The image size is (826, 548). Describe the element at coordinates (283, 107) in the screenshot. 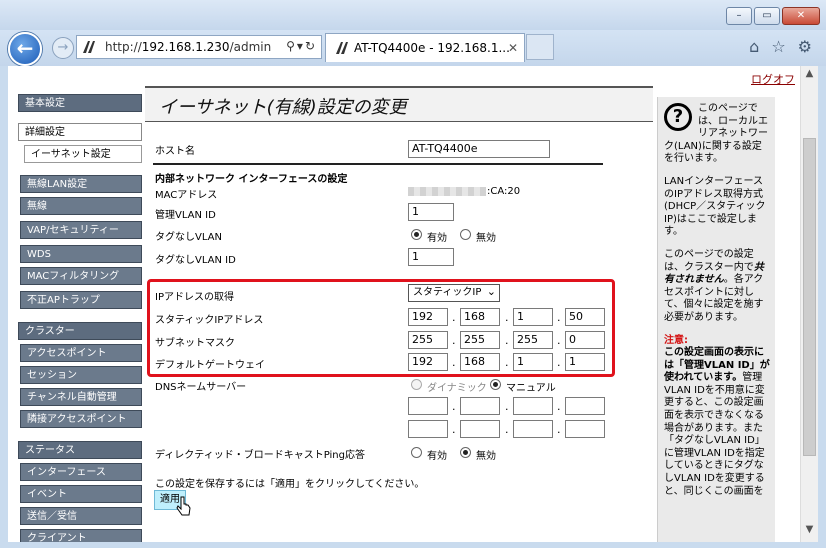

I see `page-title: イーサネット(有線)設定の変更` at that location.